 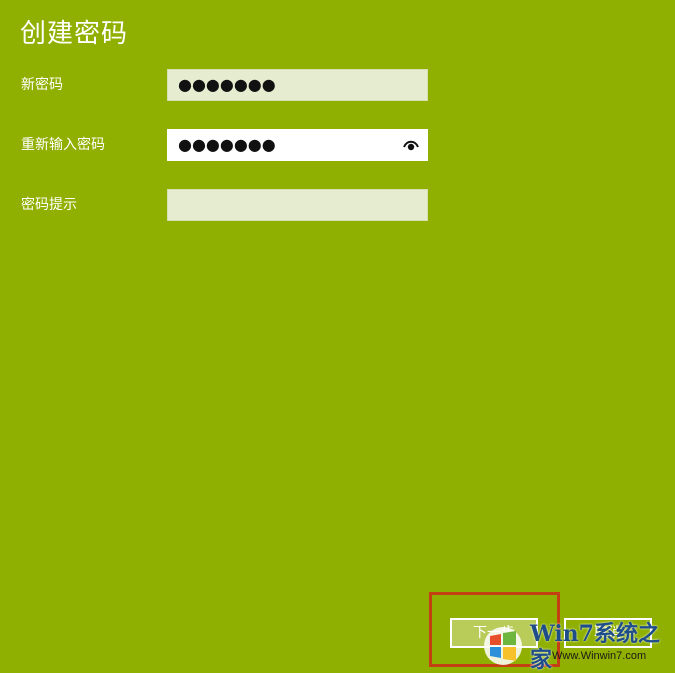 What do you see at coordinates (63, 145) in the screenshot?
I see `confirm-password-label: 重新输入密码` at bounding box center [63, 145].